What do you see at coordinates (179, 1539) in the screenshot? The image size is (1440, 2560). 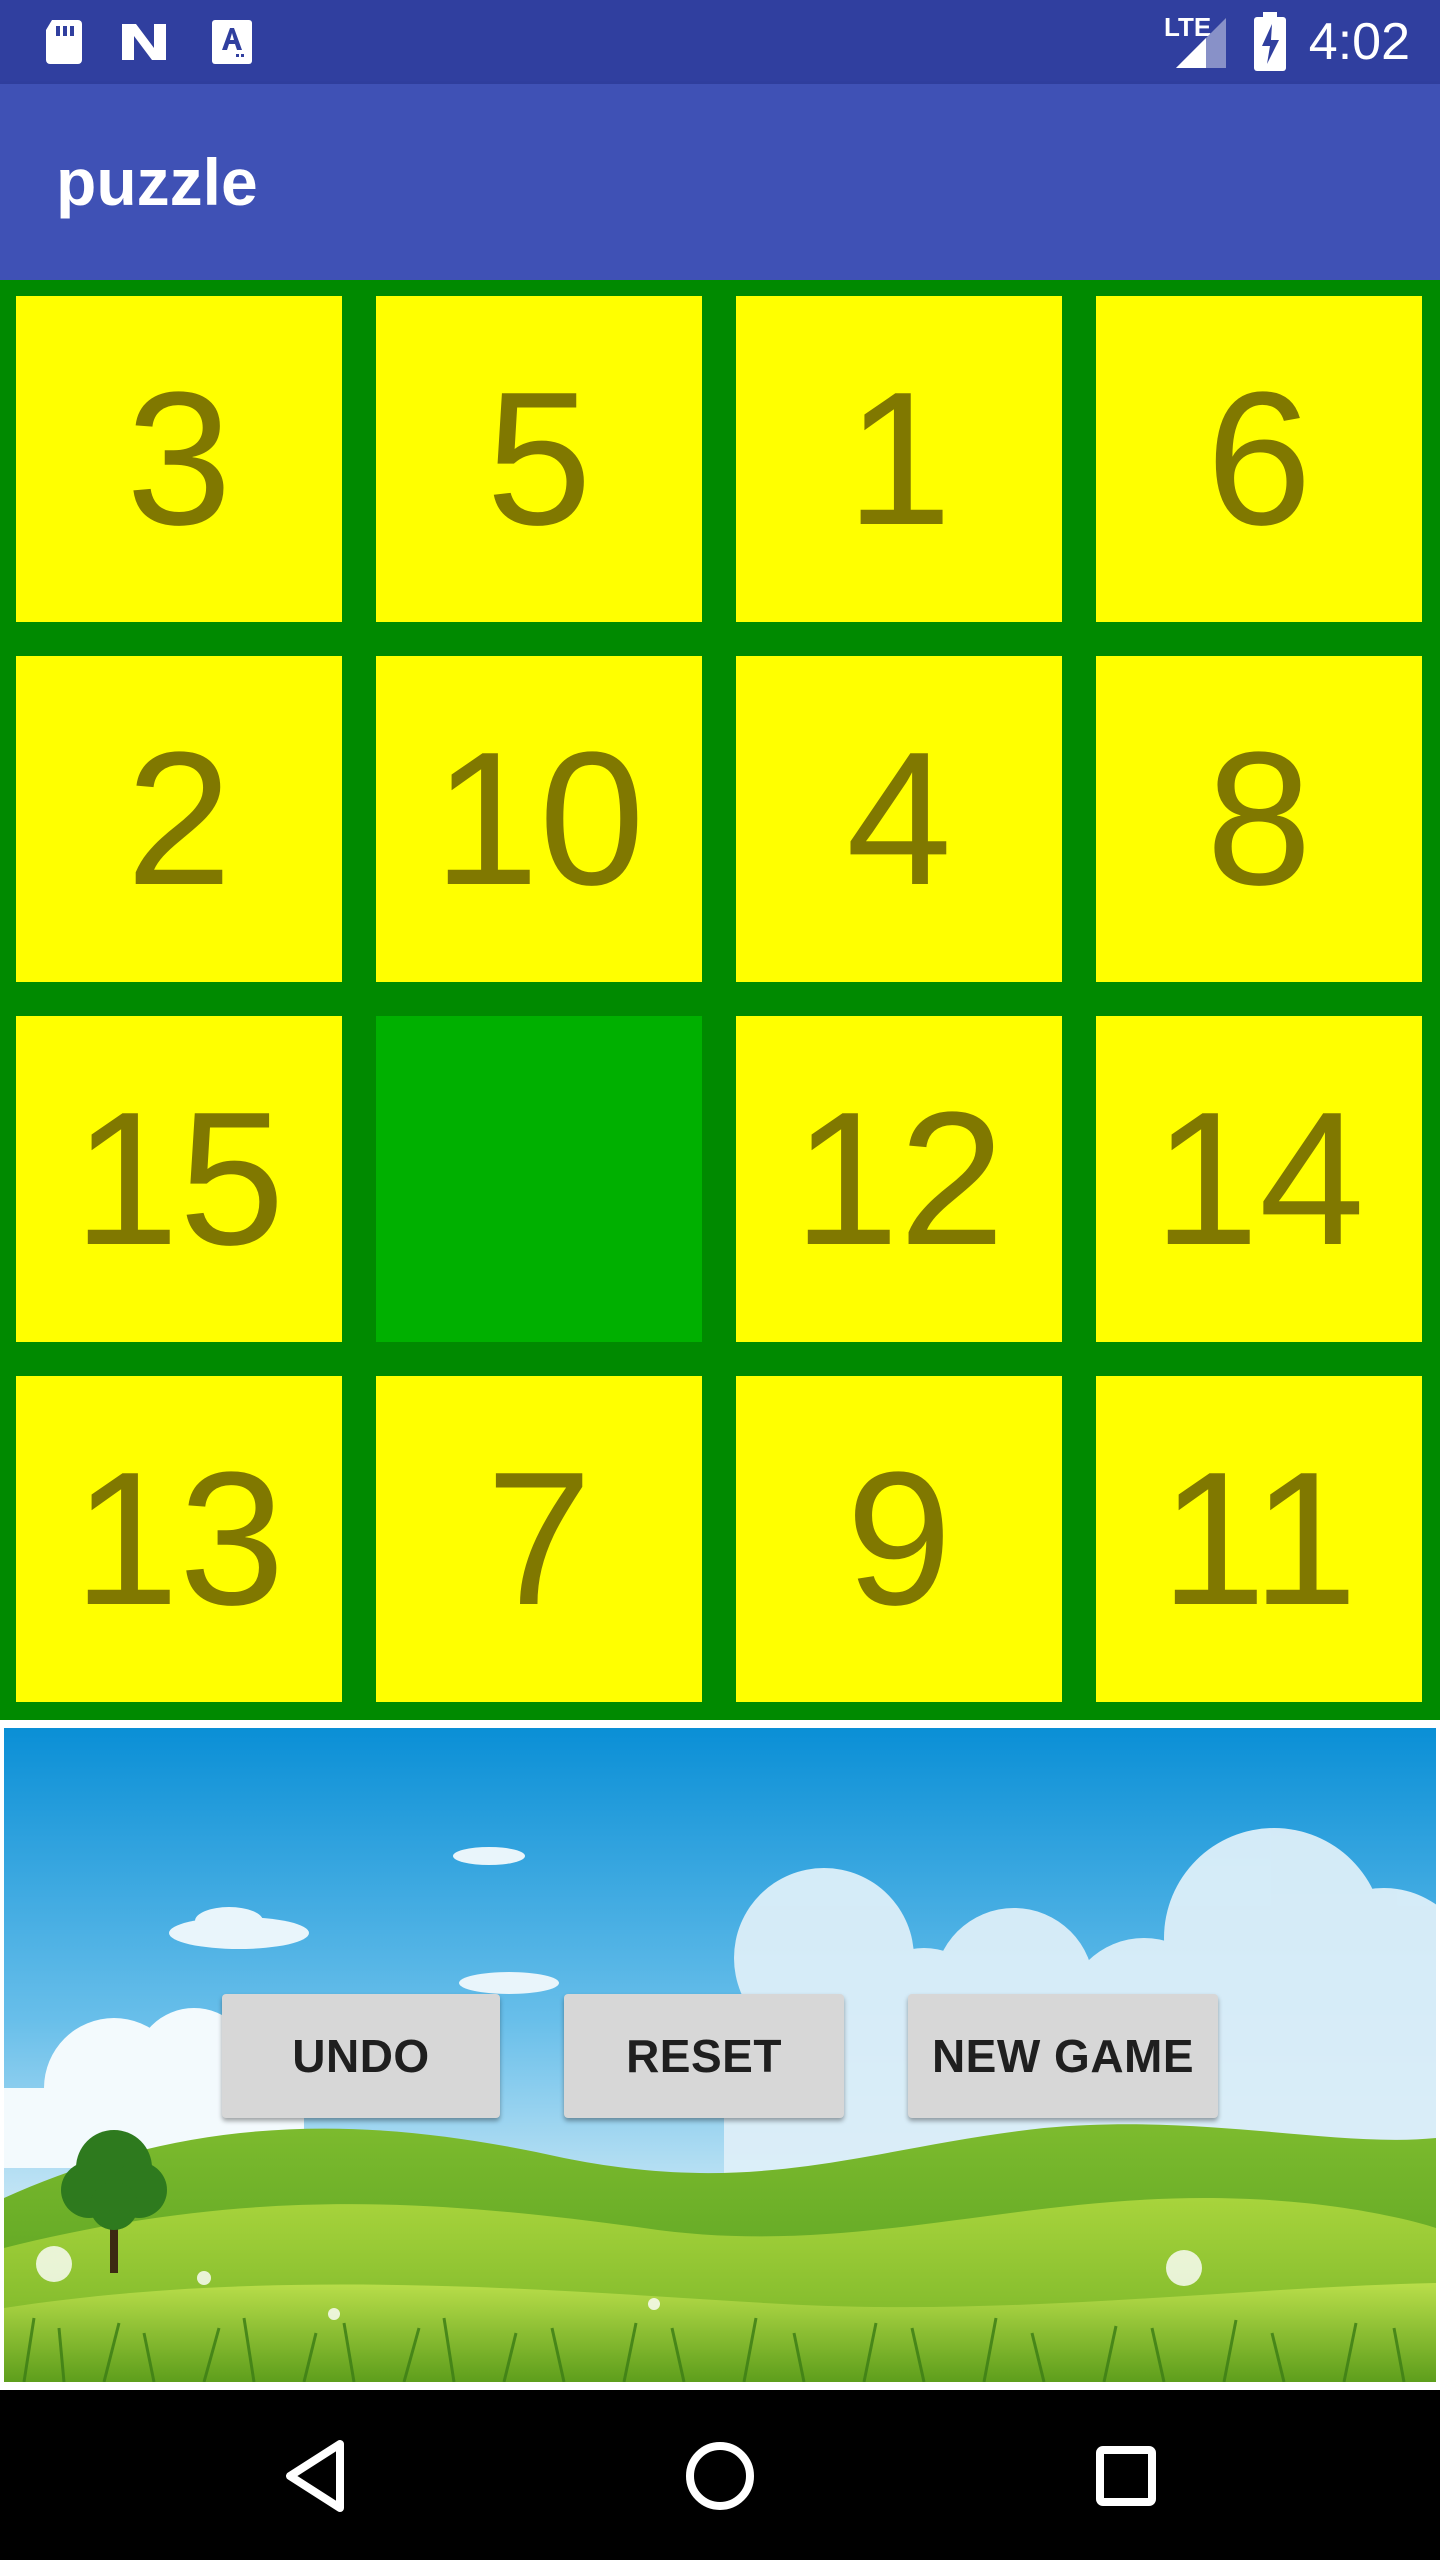 I see `puzzle-tile: 13` at bounding box center [179, 1539].